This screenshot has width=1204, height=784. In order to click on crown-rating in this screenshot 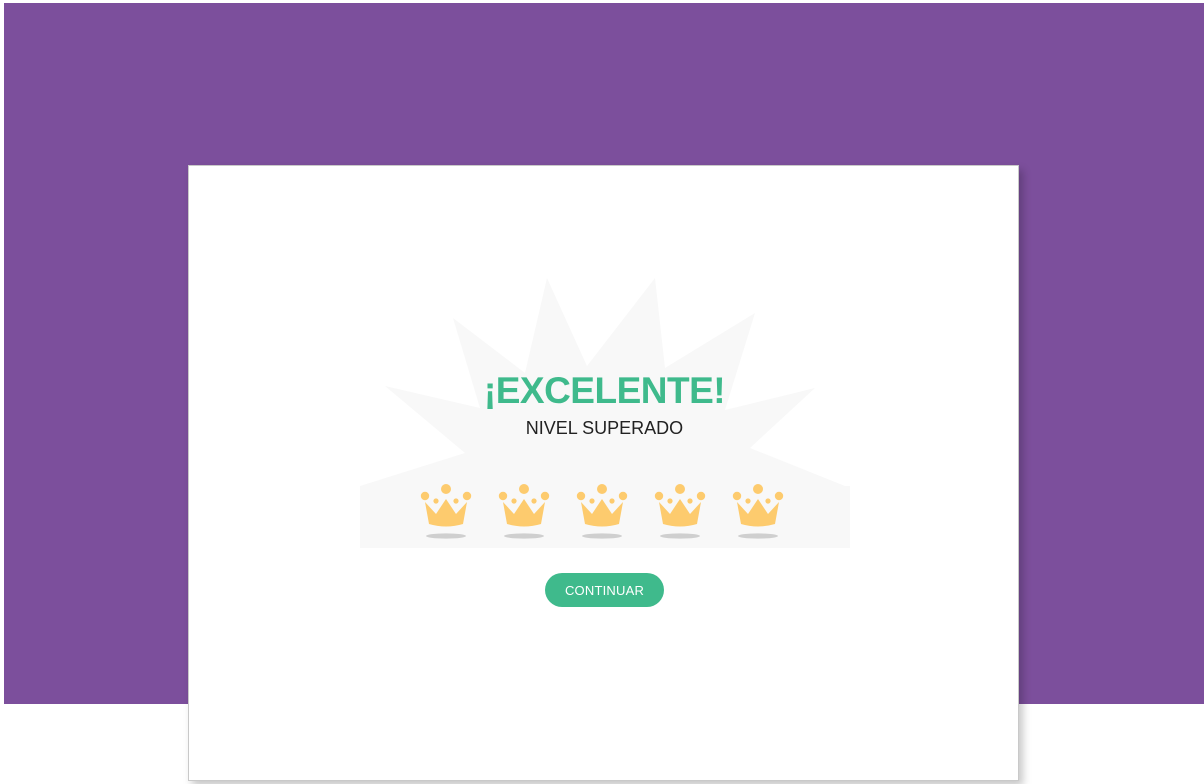, I will do `click(609, 513)`.